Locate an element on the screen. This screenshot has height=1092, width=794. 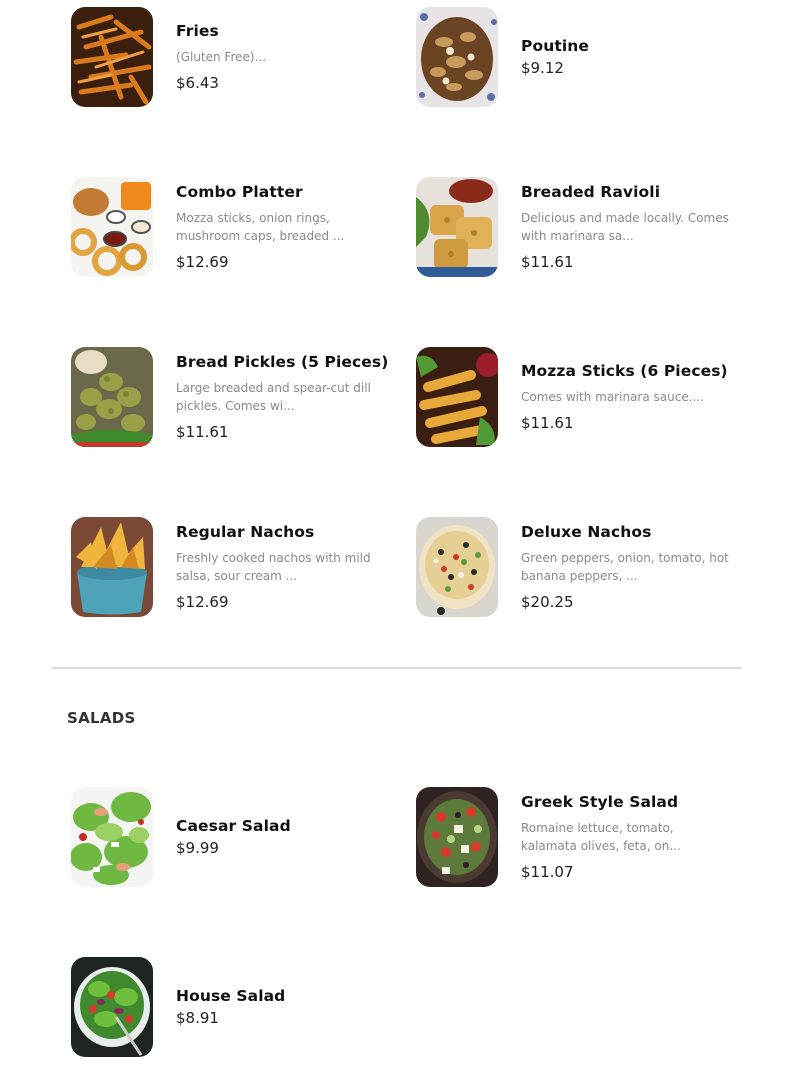
caesar-salad-info: Caesar Salad $9.99 is located at coordinates (291, 837).